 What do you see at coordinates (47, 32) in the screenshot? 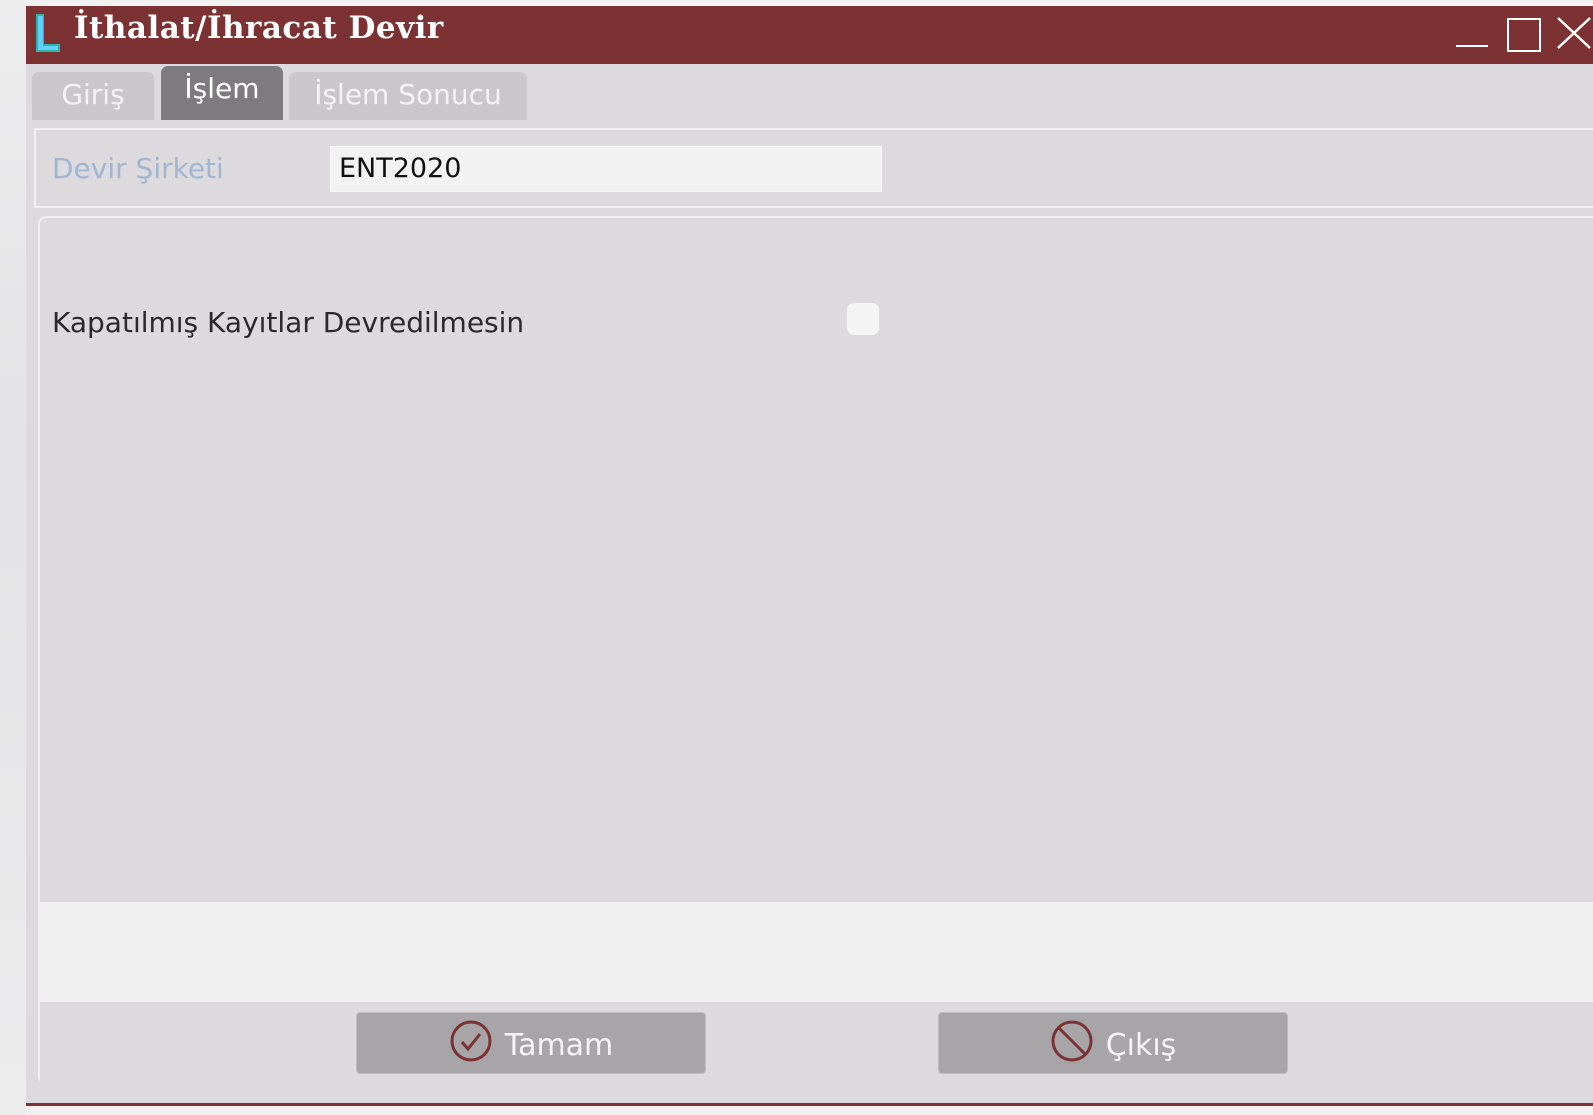
I see `logo-l-icon` at bounding box center [47, 32].